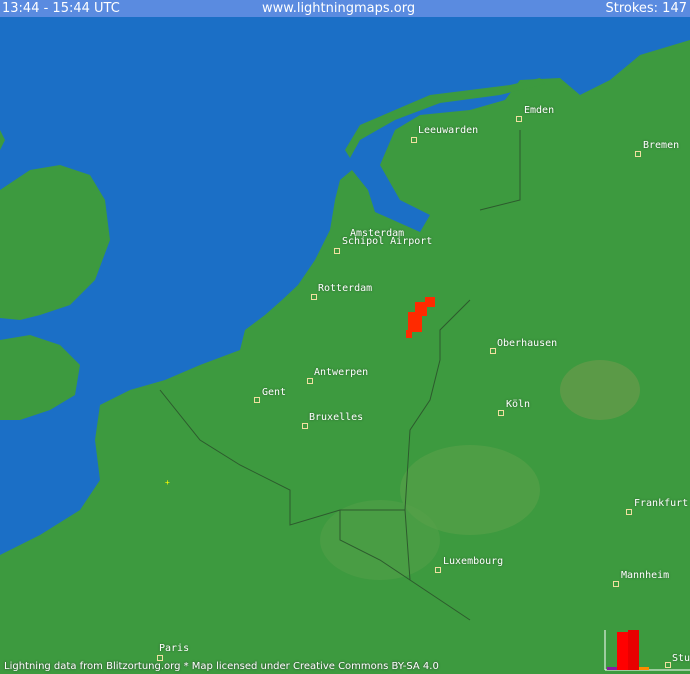 The image size is (690, 674). I want to click on city-label: Emden, so click(539, 110).